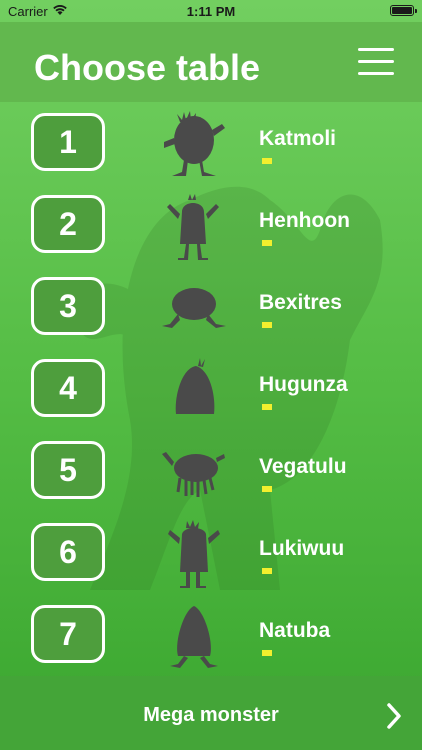 This screenshot has height=750, width=422. I want to click on table-name: Hugunza, so click(303, 384).